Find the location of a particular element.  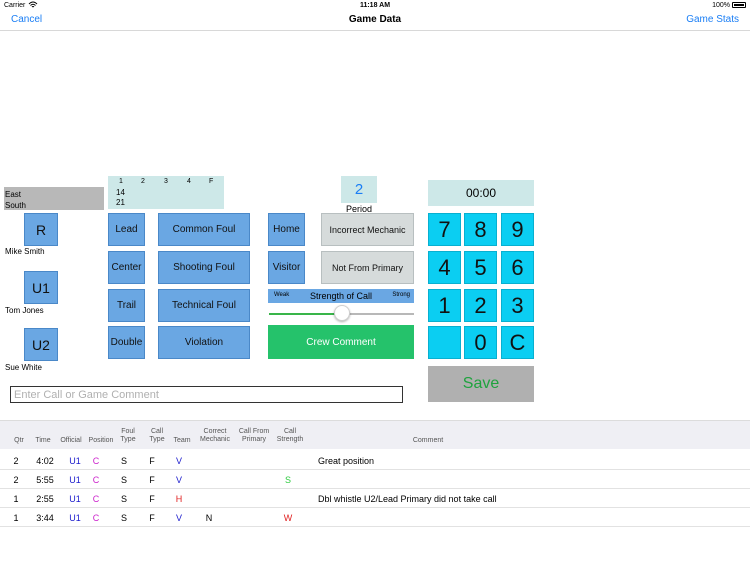

not-from-primary-button: Not From Primary is located at coordinates (367, 267).